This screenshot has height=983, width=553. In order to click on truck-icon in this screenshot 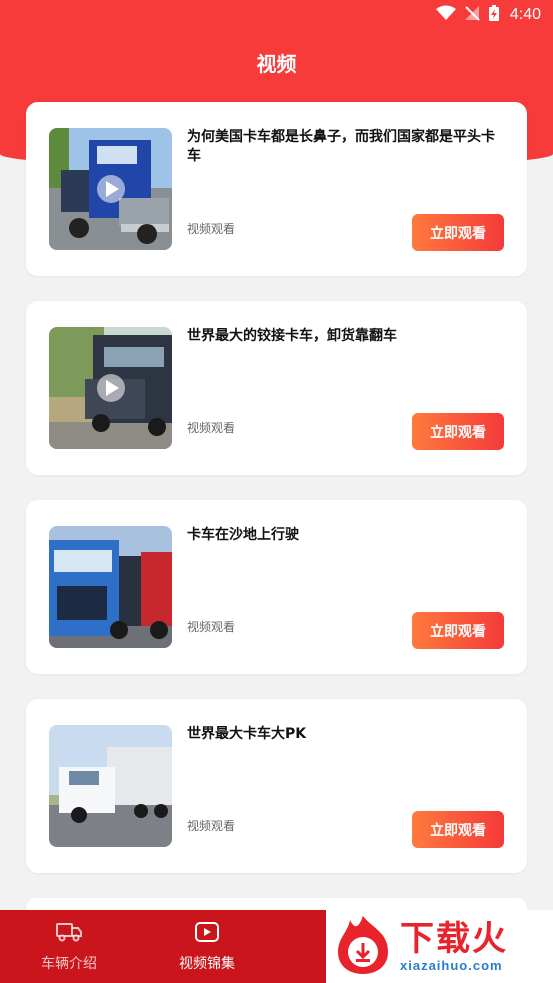, I will do `click(69, 934)`.